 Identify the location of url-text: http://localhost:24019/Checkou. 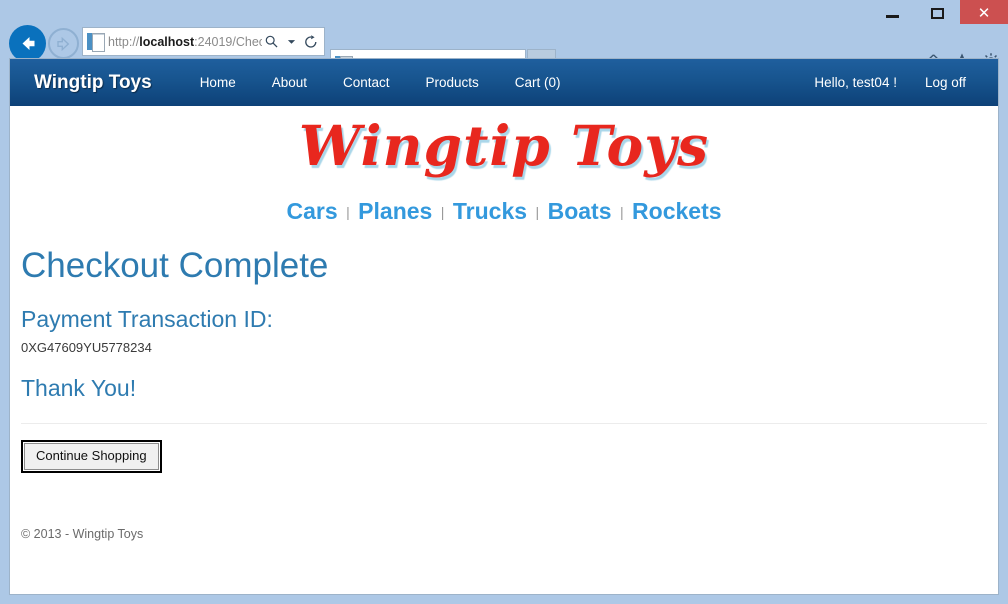
(185, 42).